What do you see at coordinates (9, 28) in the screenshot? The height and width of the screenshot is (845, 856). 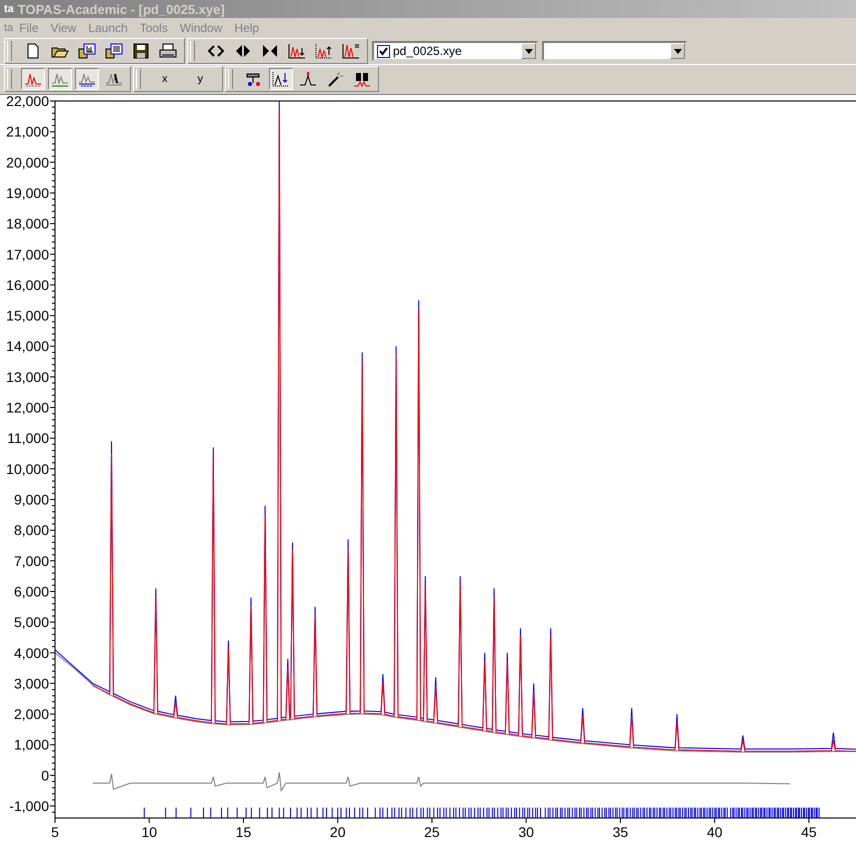 I see `document-logo: ta` at bounding box center [9, 28].